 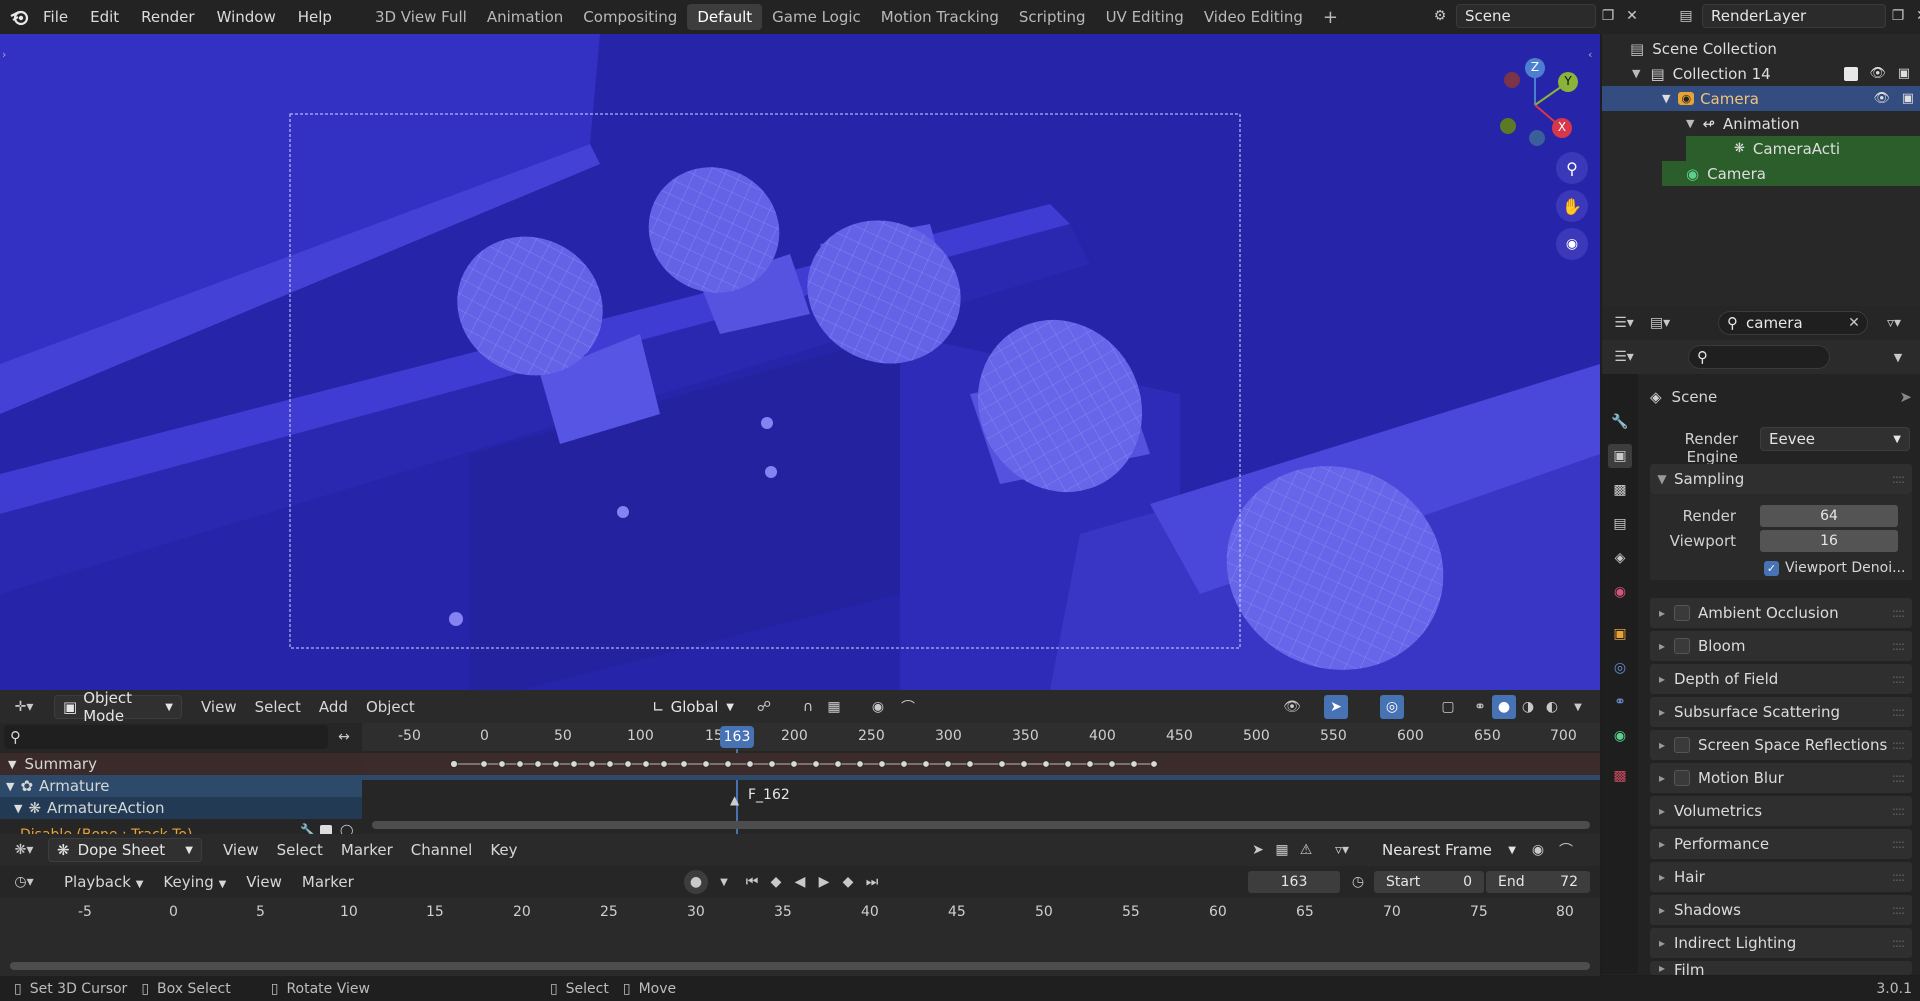 I want to click on indirect-lighting-panel: ▸ Indirect Lighting::::, so click(x=1781, y=943).